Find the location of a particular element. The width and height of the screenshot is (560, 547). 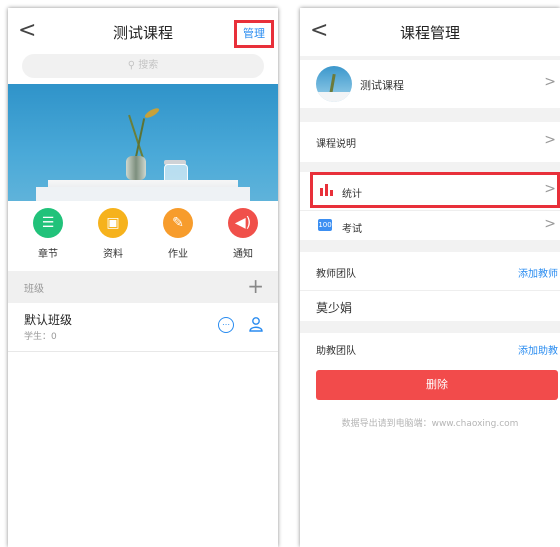

materials-label: 资料 is located at coordinates (113, 254).